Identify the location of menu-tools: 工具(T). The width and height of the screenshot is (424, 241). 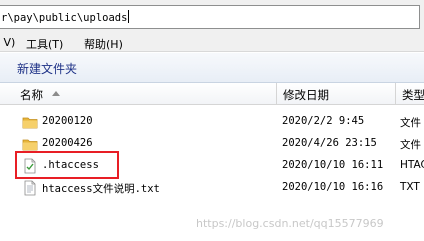
(44, 44).